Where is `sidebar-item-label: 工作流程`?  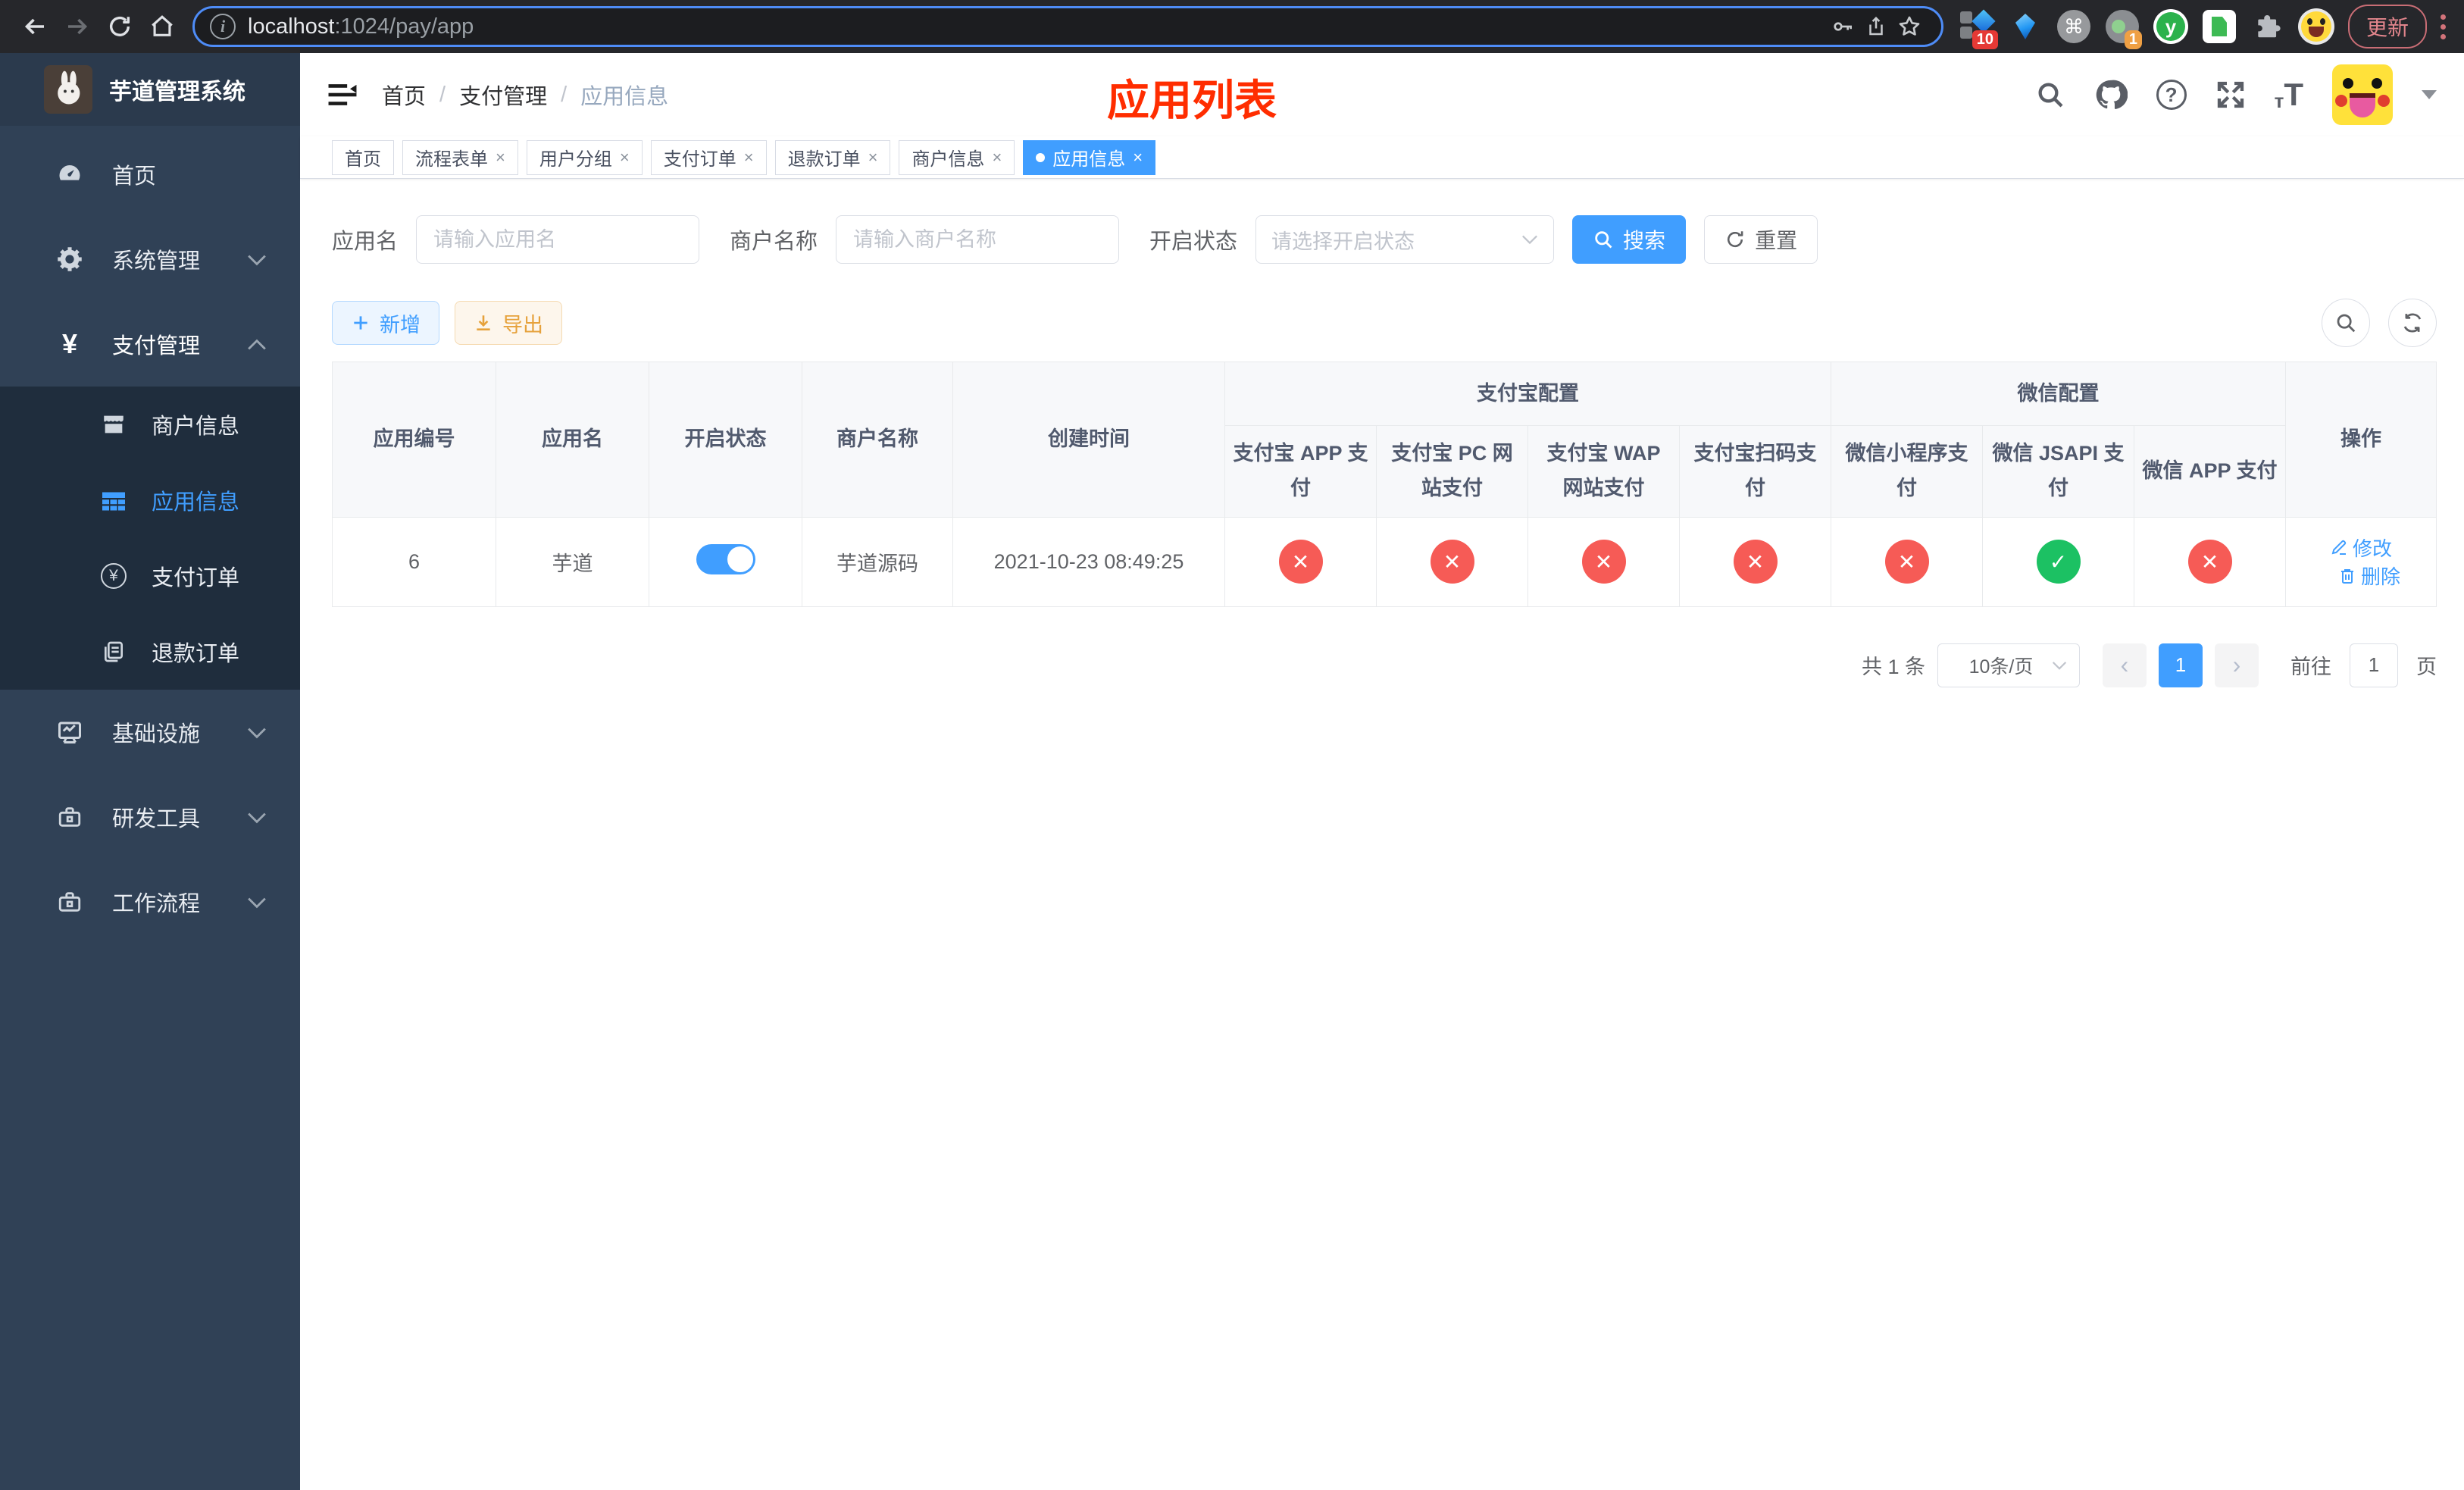
sidebar-item-label: 工作流程 is located at coordinates (156, 904).